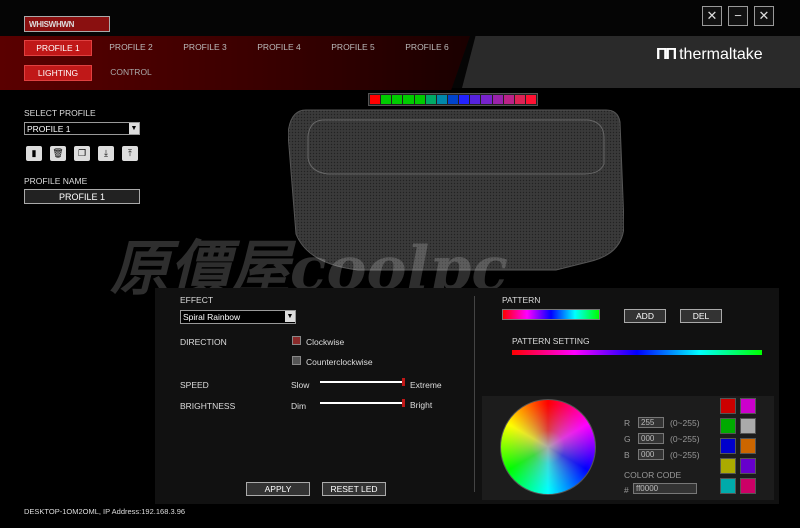  What do you see at coordinates (548, 447) in the screenshot?
I see `color-wheel` at bounding box center [548, 447].